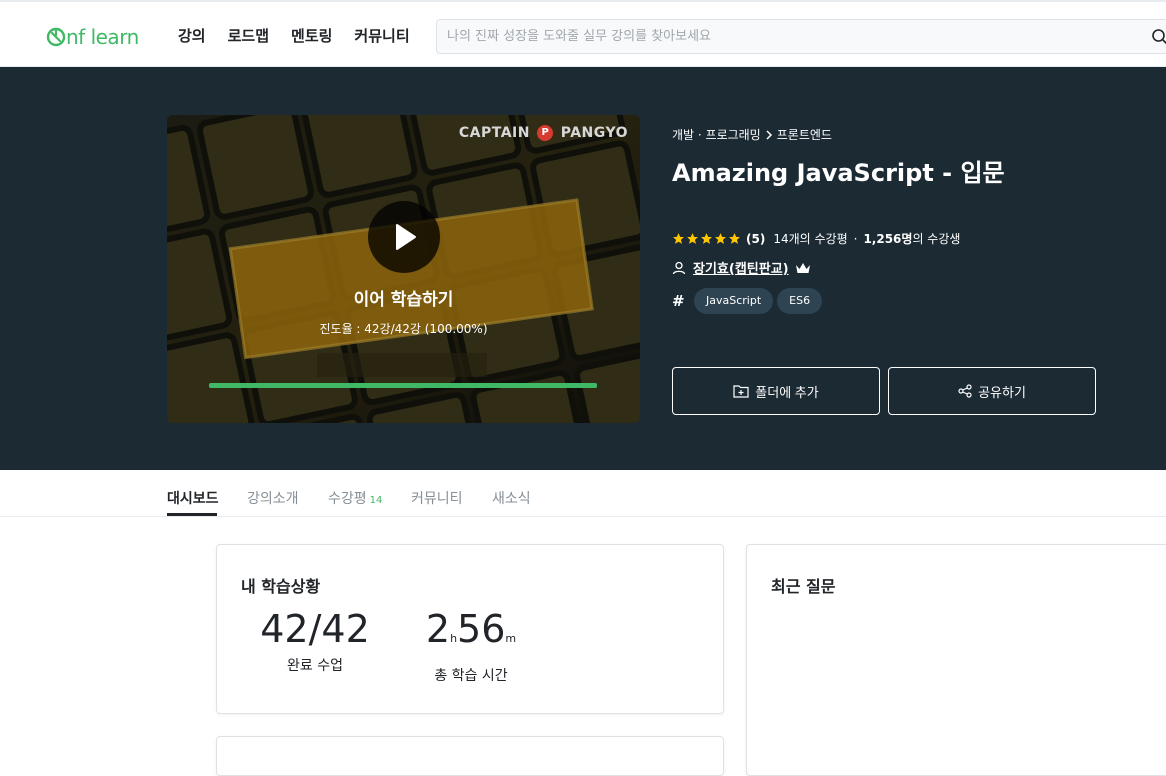  I want to click on rating-score: (5), so click(755, 239).